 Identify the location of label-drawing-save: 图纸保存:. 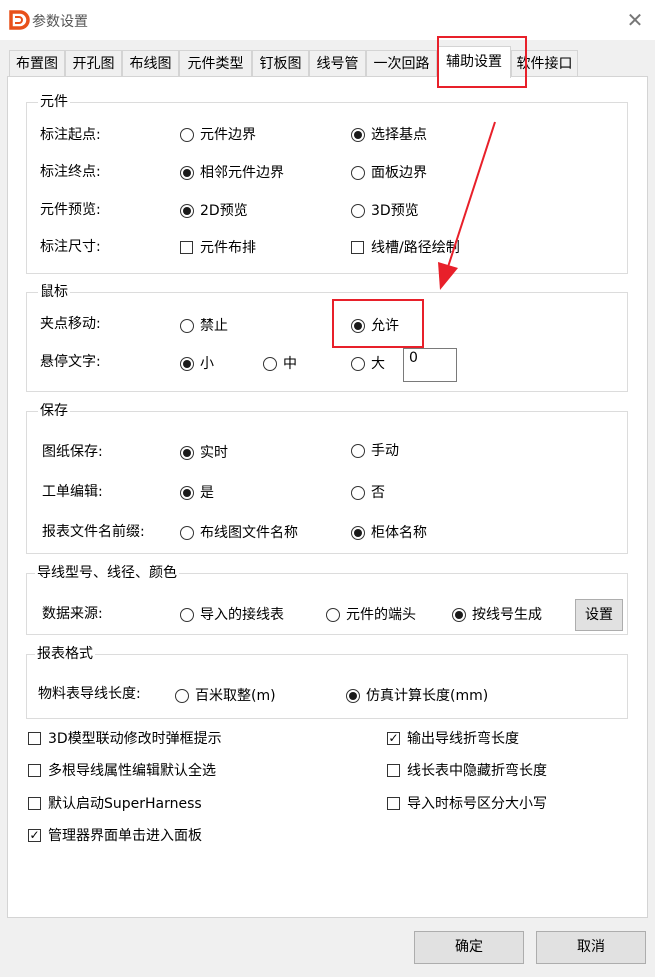
(72, 452).